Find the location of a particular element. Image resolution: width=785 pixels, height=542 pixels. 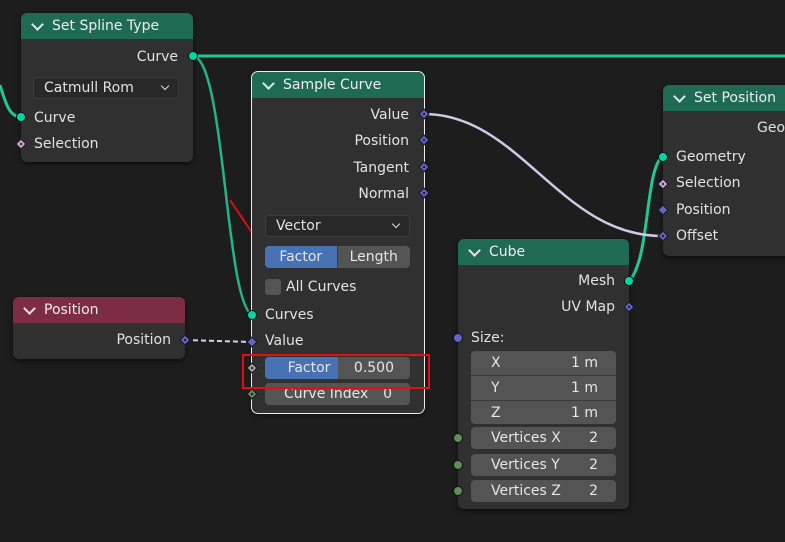

geometry-input-socket is located at coordinates (663, 157).